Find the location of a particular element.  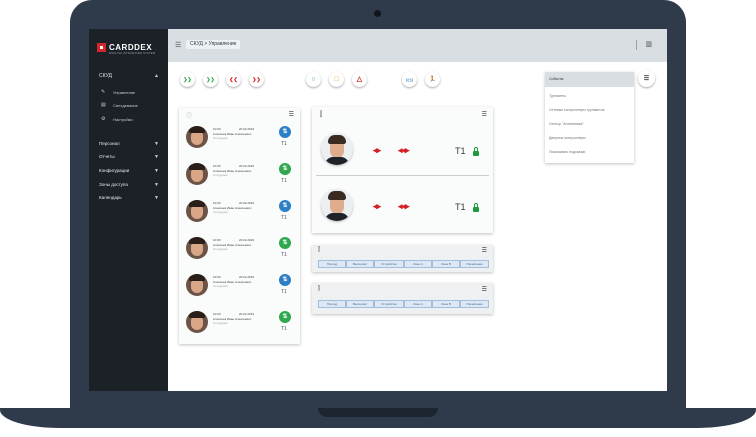

sidebar-item-label: Синхдевание is located at coordinates (125, 105).